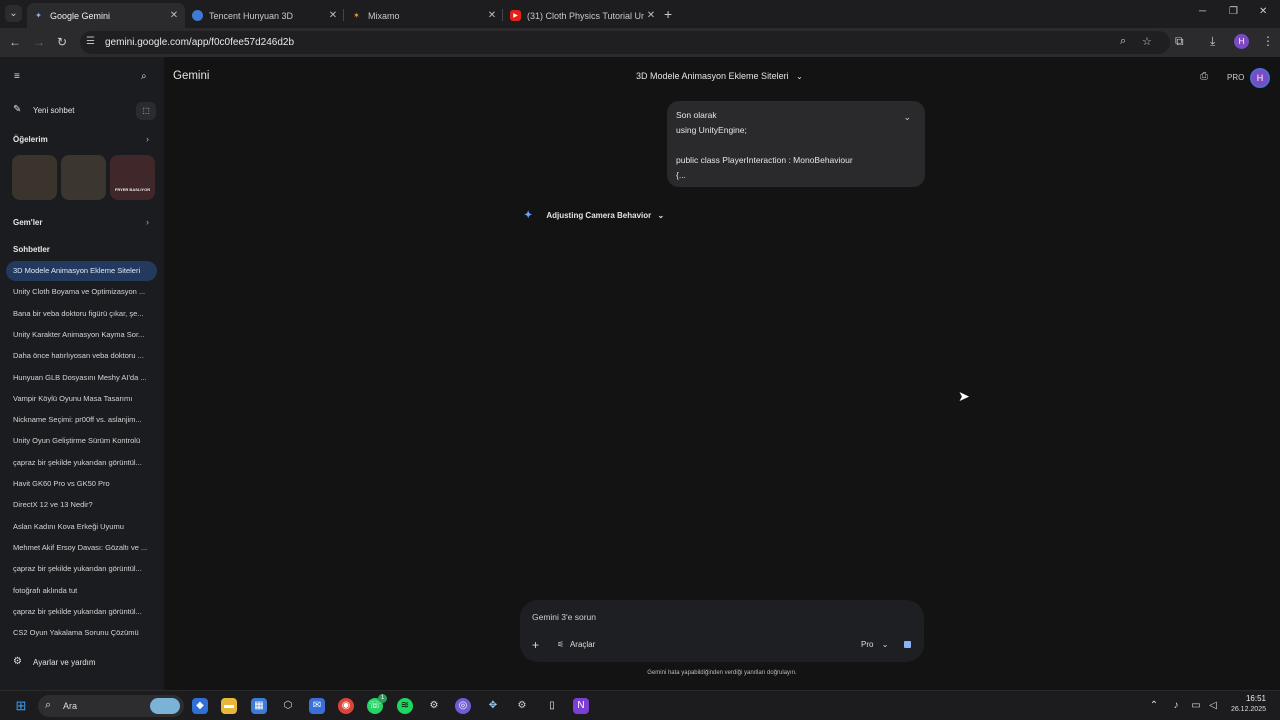  Describe the element at coordinates (564, 617) in the screenshot. I see `prompt-input: Gemini 3'e sorun` at that location.